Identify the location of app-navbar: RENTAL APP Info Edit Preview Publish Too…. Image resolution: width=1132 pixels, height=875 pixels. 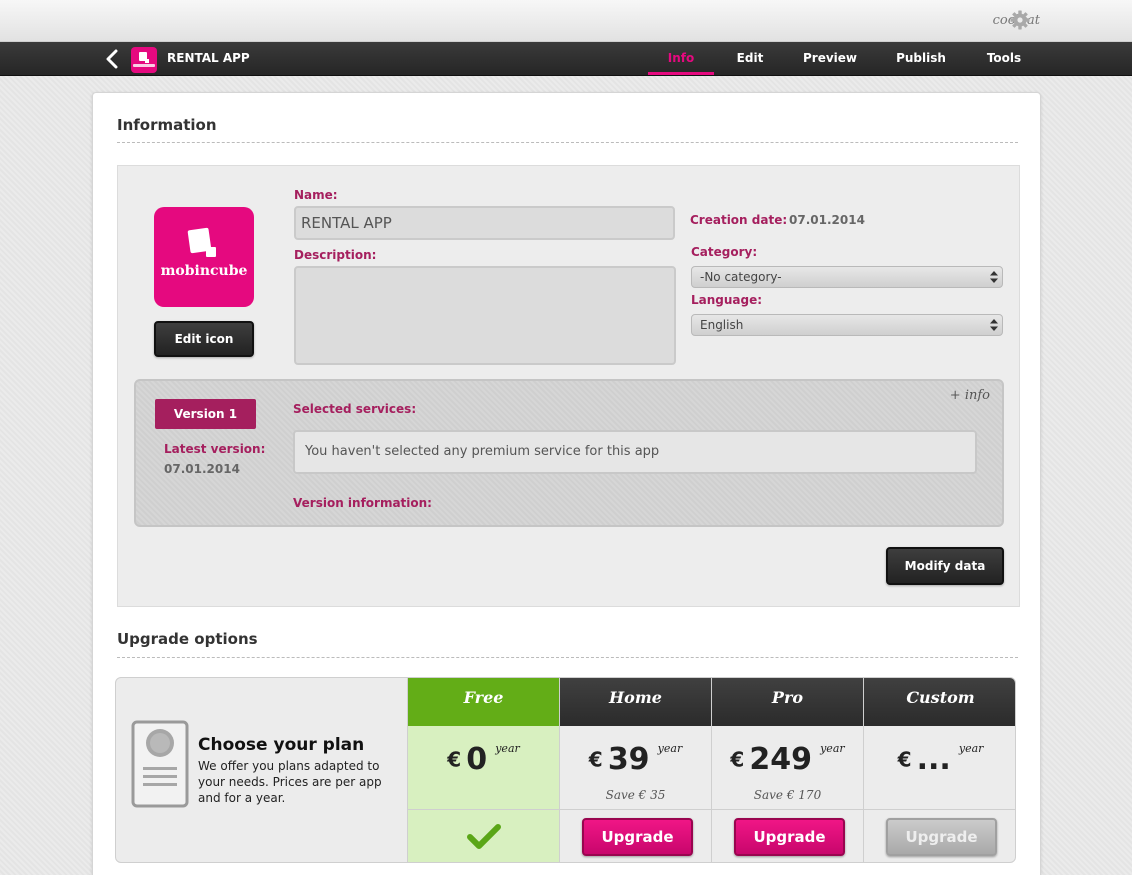
(566, 59).